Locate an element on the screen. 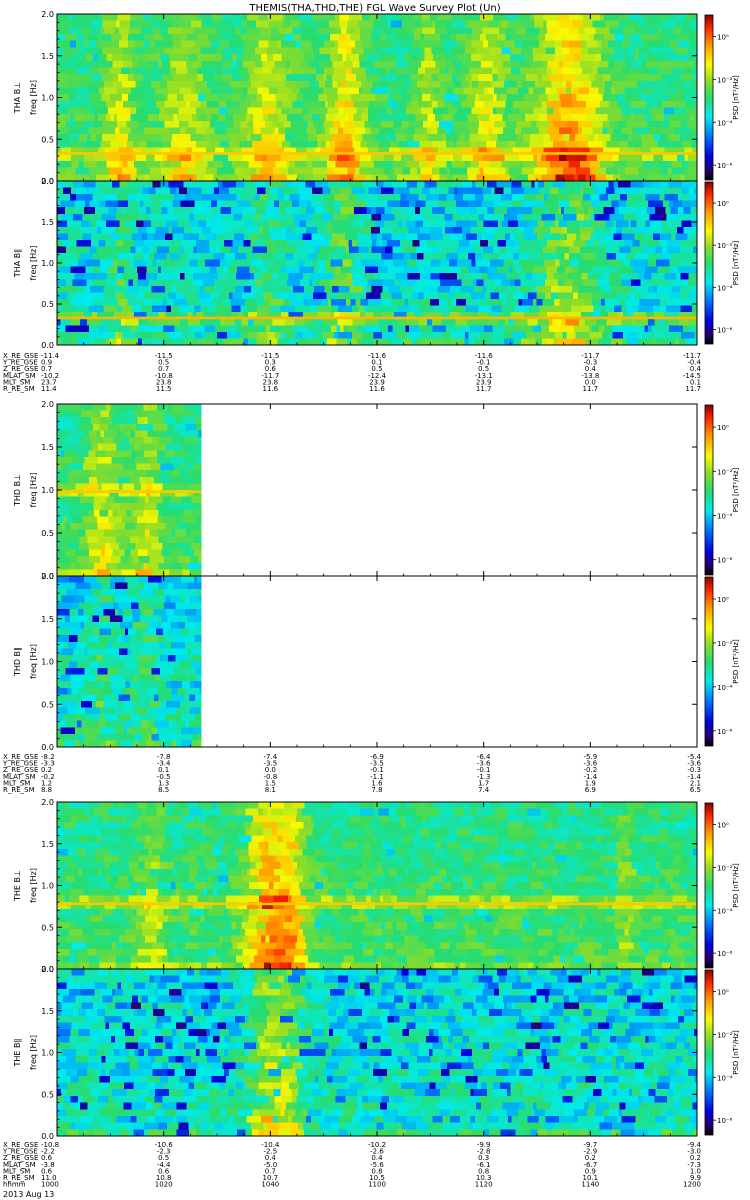  orbit-value: 11.6 is located at coordinates (377, 389).